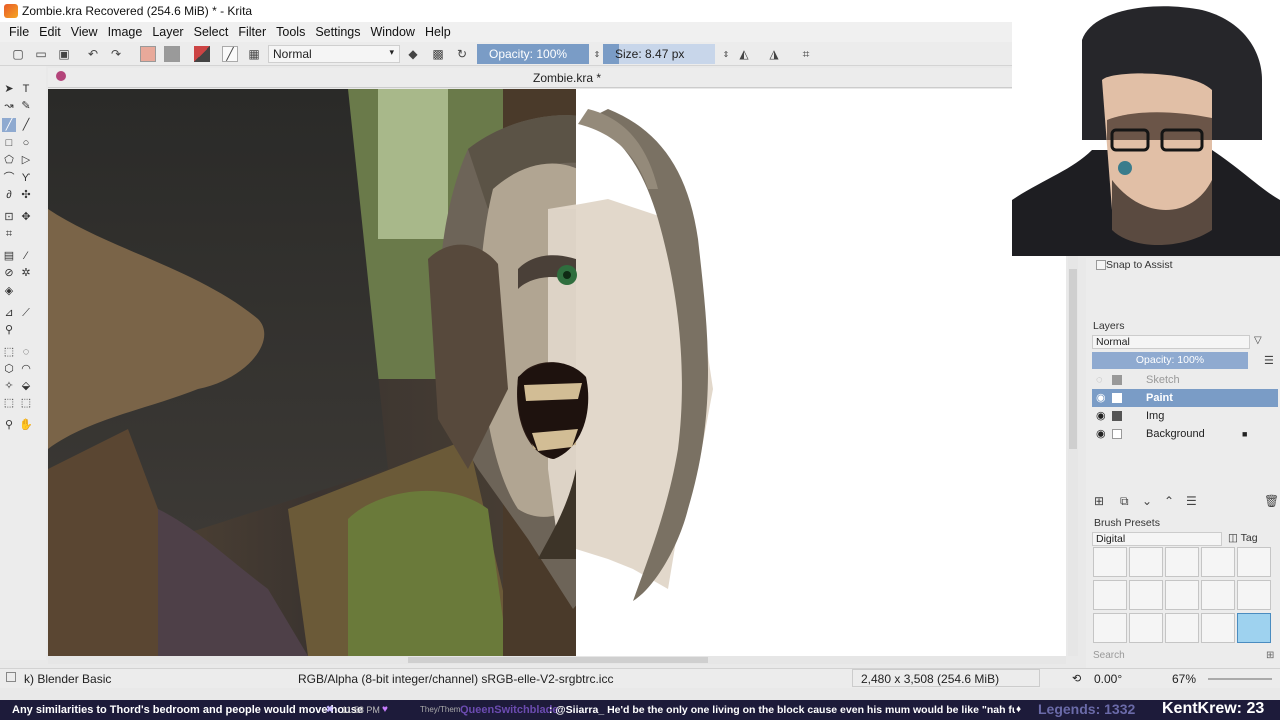  Describe the element at coordinates (1185, 434) in the screenshot. I see `layer-row: ◉ Background ■` at that location.